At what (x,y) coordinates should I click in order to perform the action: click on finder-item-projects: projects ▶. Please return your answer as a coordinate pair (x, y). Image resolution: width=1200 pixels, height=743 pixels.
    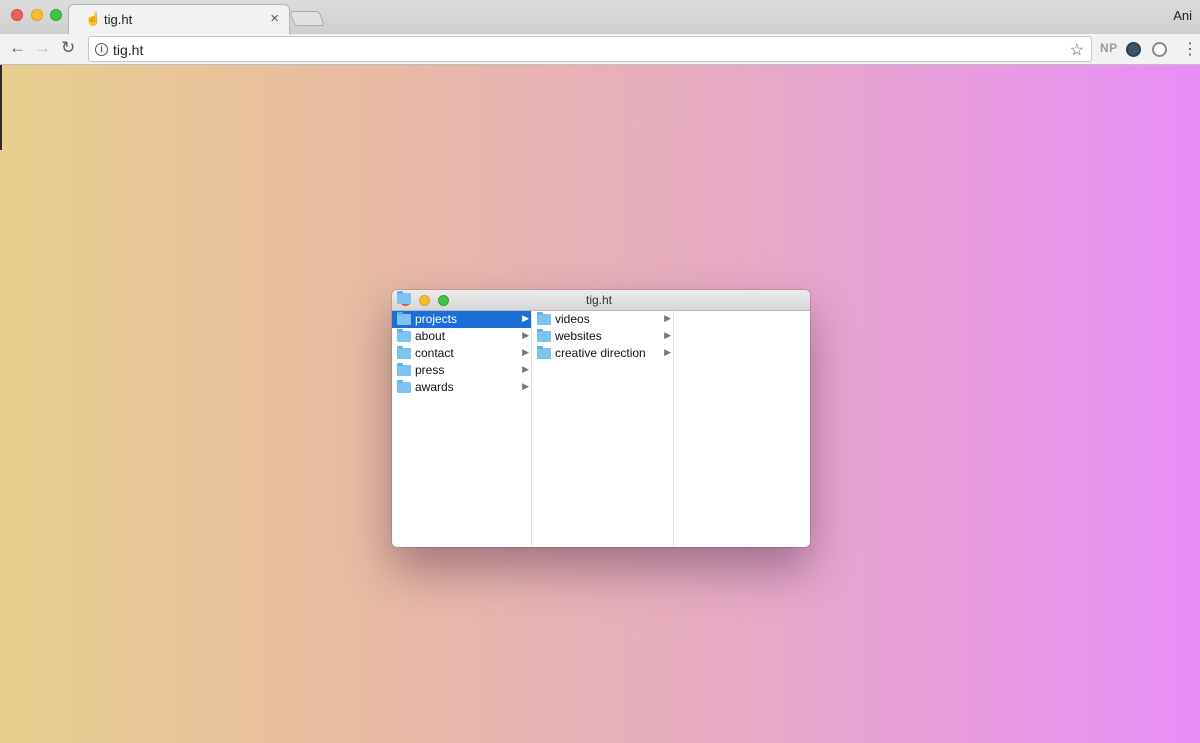
    Looking at the image, I should click on (461, 319).